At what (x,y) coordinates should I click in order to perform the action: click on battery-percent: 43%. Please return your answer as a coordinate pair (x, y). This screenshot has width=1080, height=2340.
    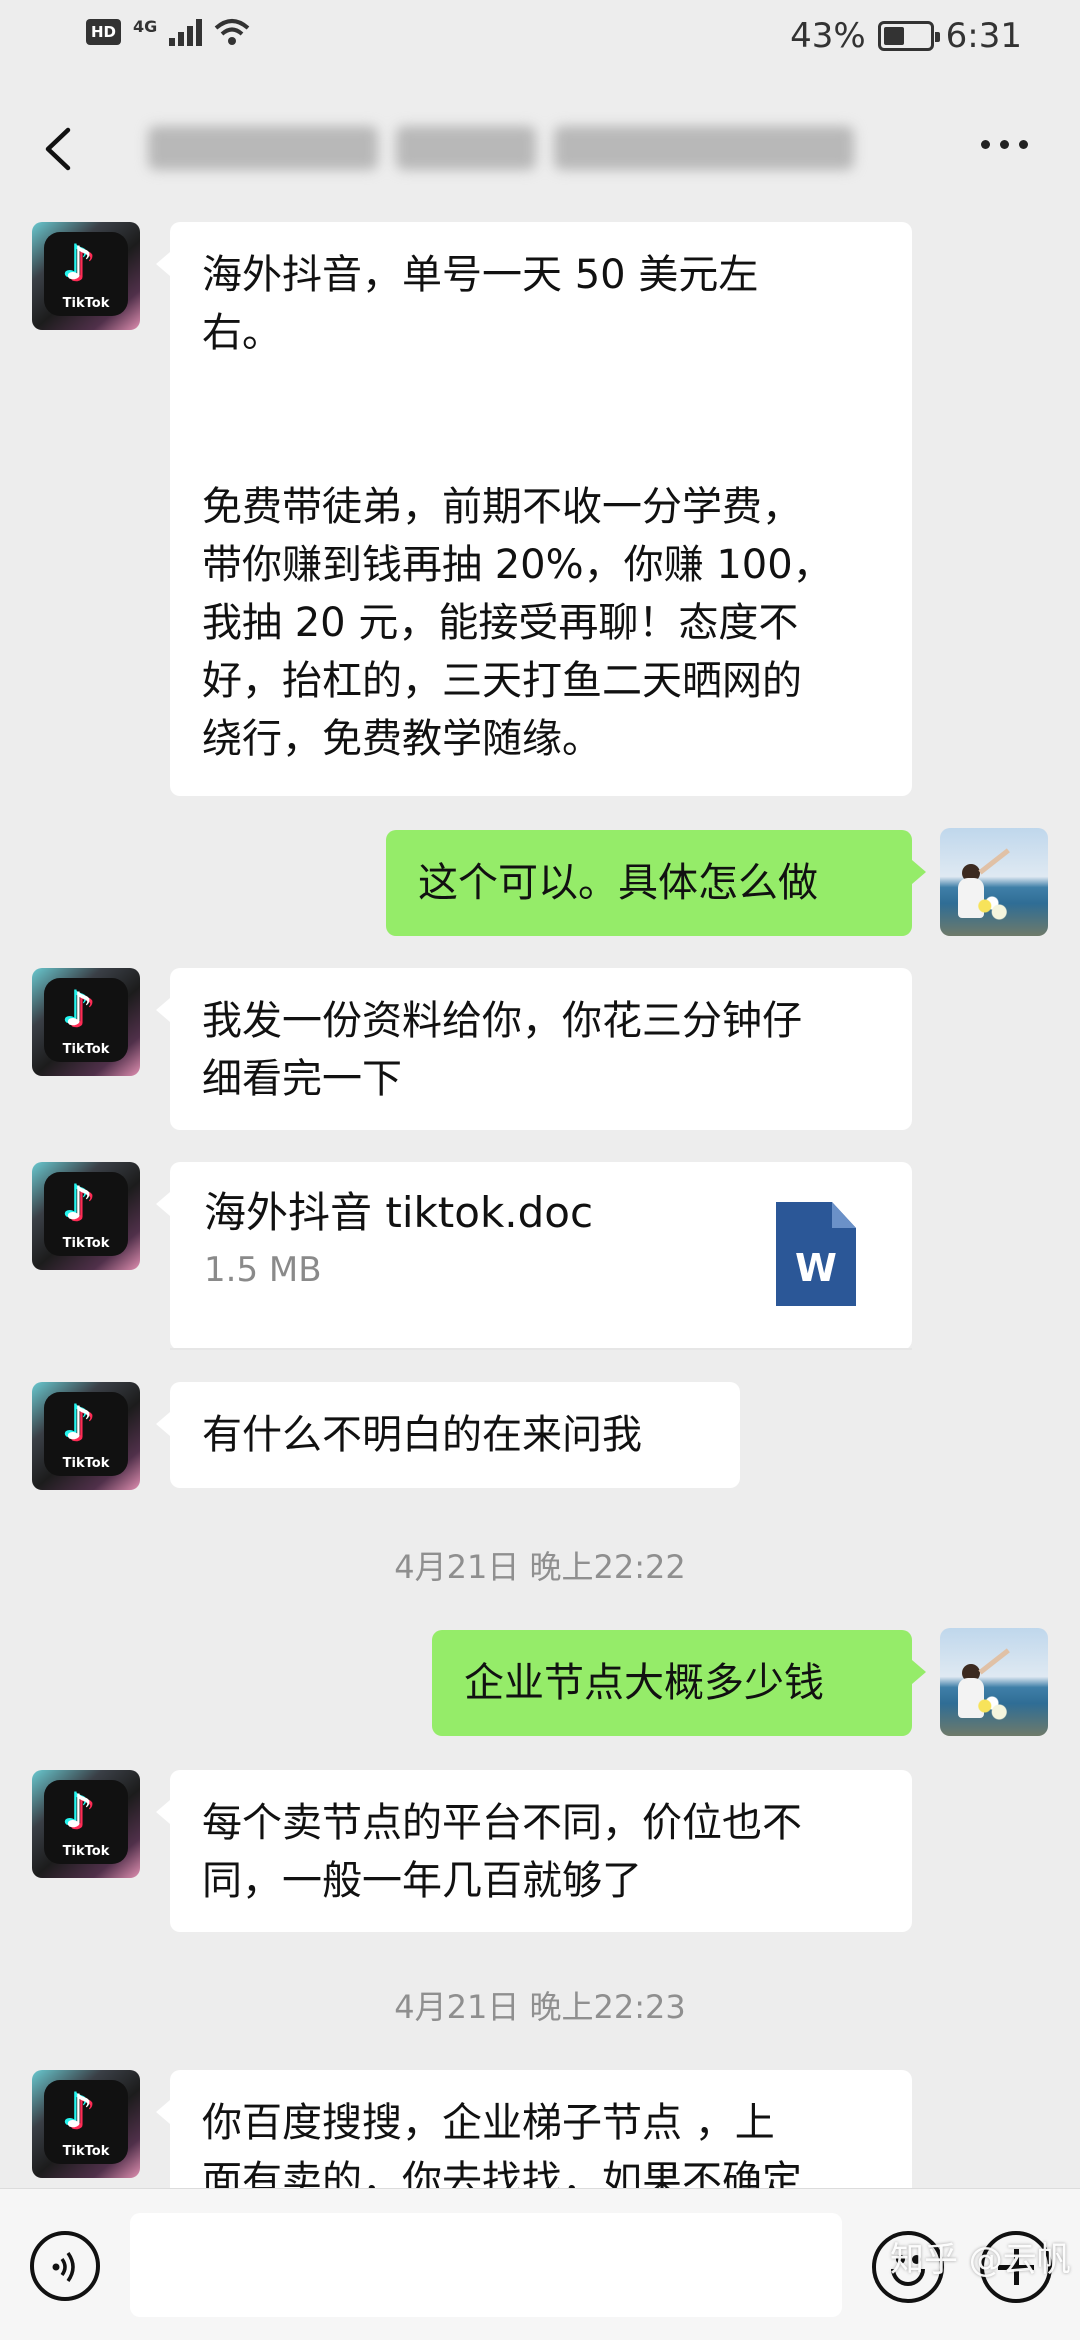
    Looking at the image, I should click on (828, 36).